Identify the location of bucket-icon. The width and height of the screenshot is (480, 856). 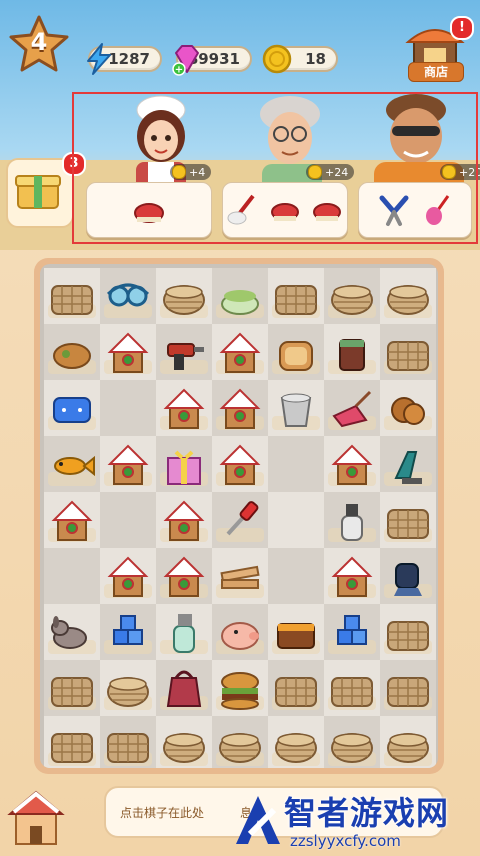
(296, 408).